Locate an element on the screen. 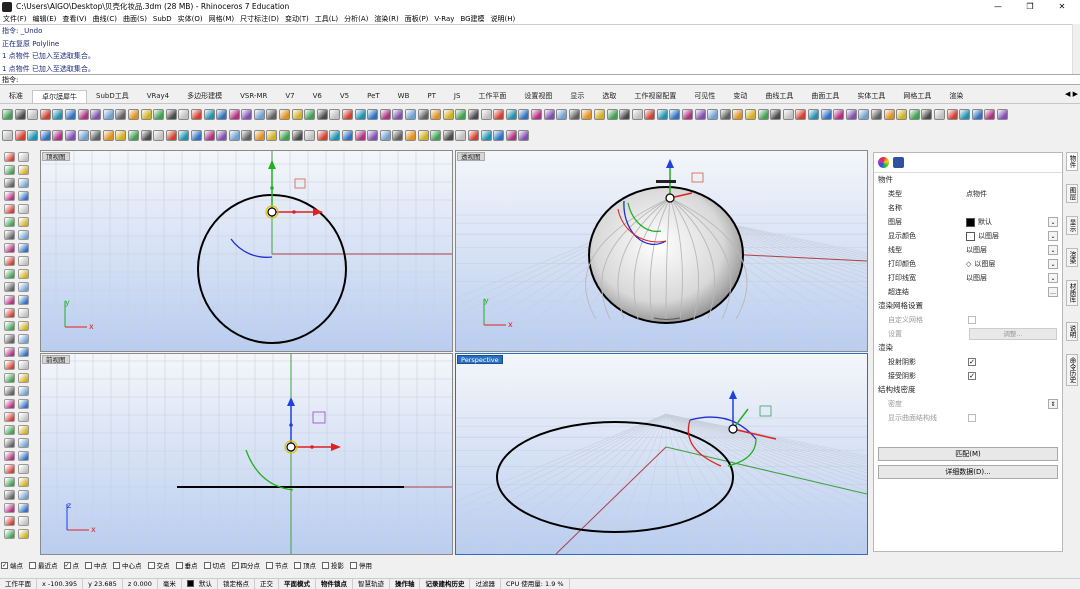 Image resolution: width=1080 pixels, height=589 pixels. print-color-dropdown: ⌄ is located at coordinates (1053, 264).